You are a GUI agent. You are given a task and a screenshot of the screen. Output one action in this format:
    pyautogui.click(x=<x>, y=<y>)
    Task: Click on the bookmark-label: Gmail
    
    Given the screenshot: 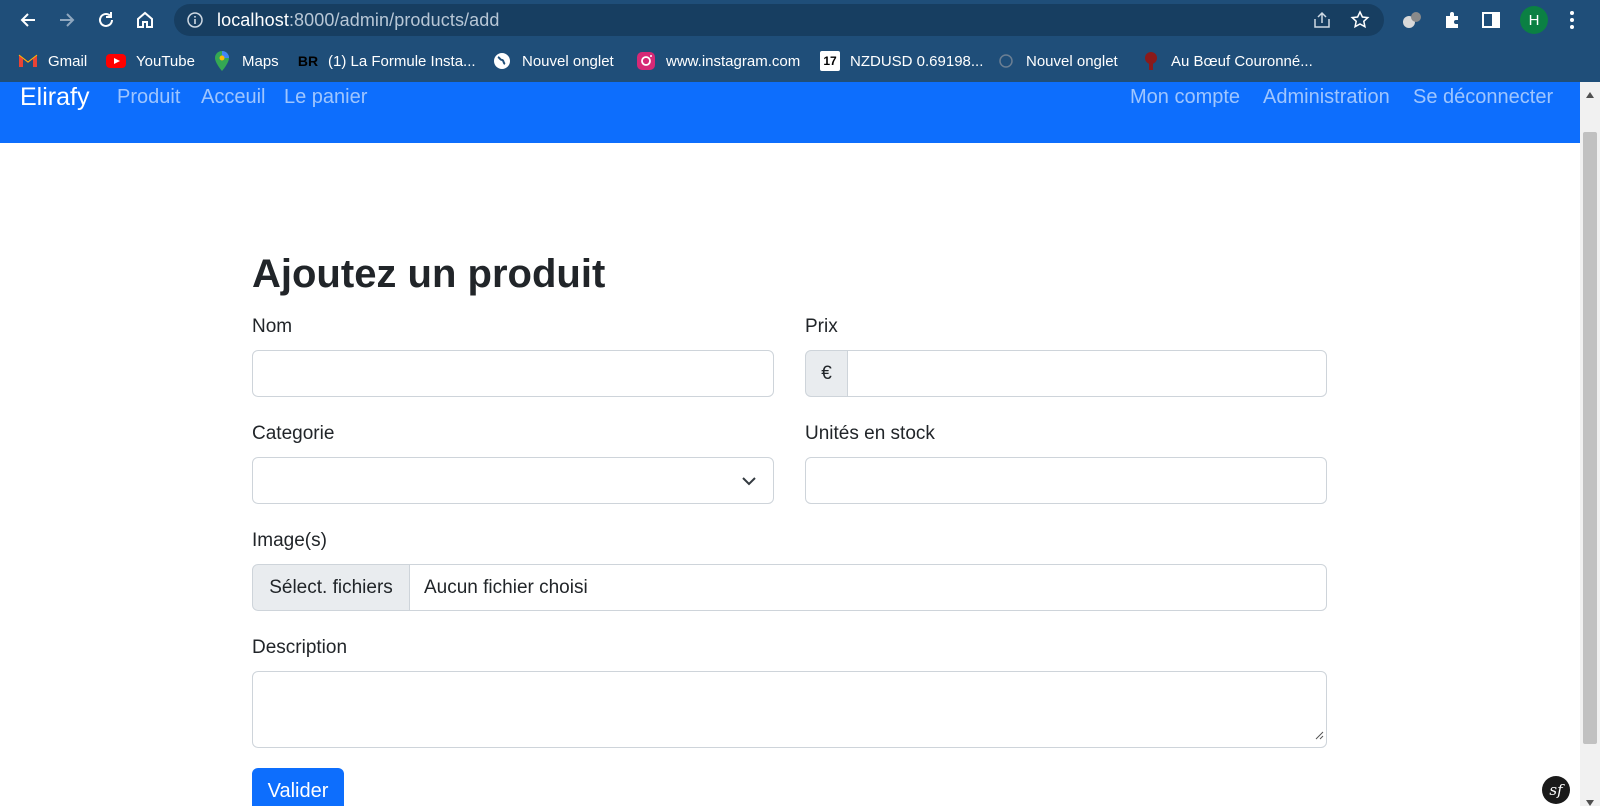 What is the action you would take?
    pyautogui.click(x=68, y=61)
    